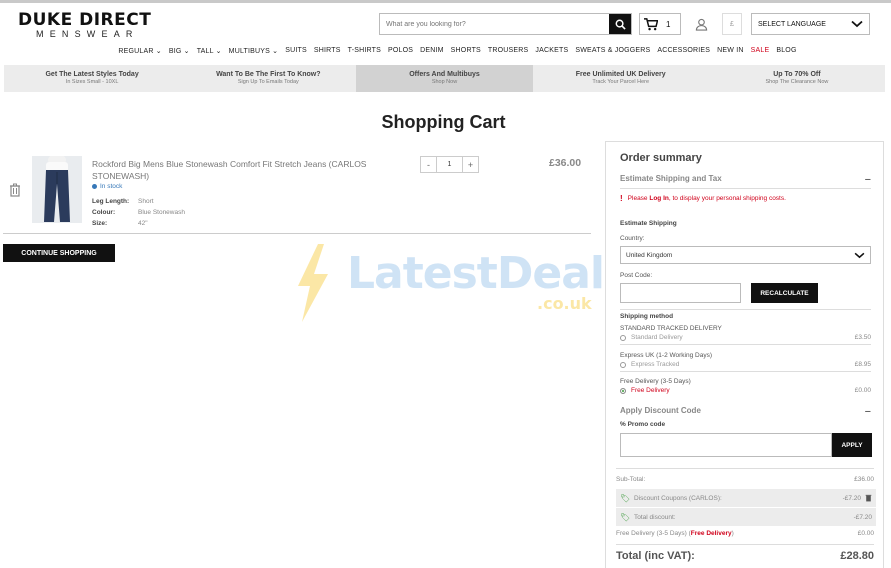 This screenshot has height=568, width=891. Describe the element at coordinates (400, 51) in the screenshot. I see `nav-item: POLOS` at that location.